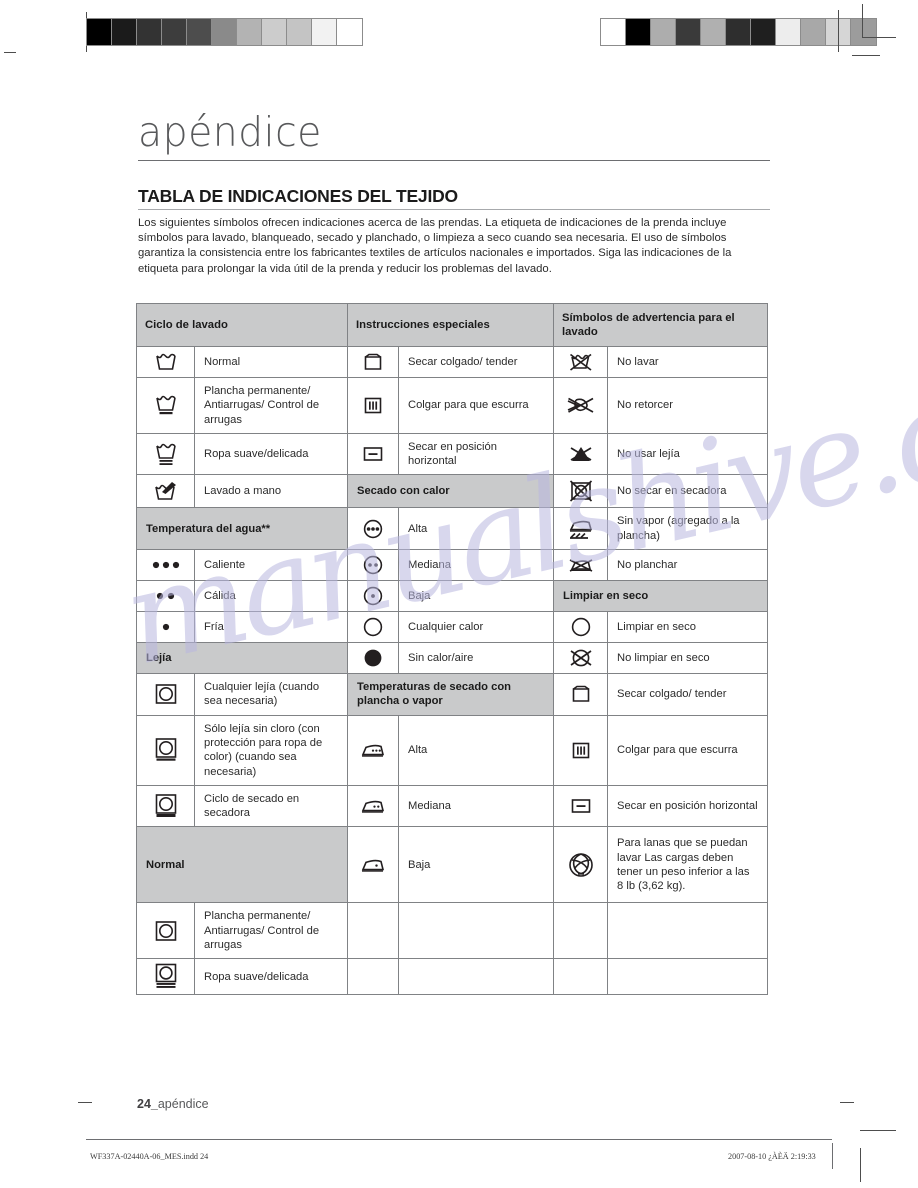 This screenshot has height=1188, width=918. Describe the element at coordinates (271, 596) in the screenshot. I see `table-label-cell: Cálida` at that location.